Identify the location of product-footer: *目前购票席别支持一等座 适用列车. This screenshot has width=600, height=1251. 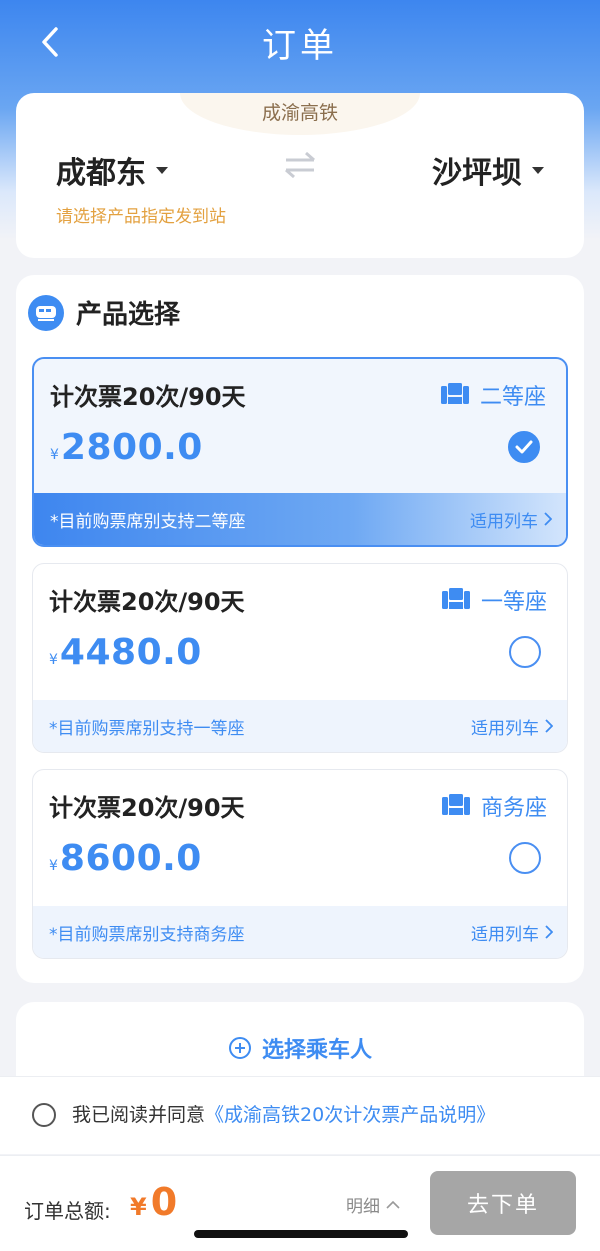
(300, 726).